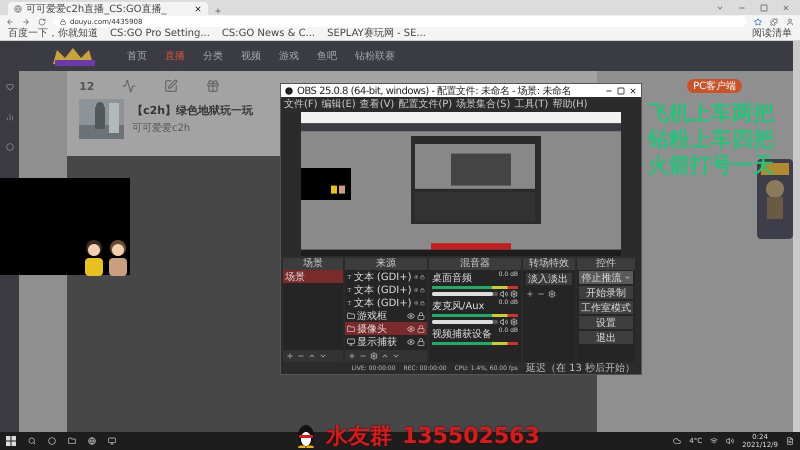 The image size is (800, 450). I want to click on scrollbar, so click(796, 236).